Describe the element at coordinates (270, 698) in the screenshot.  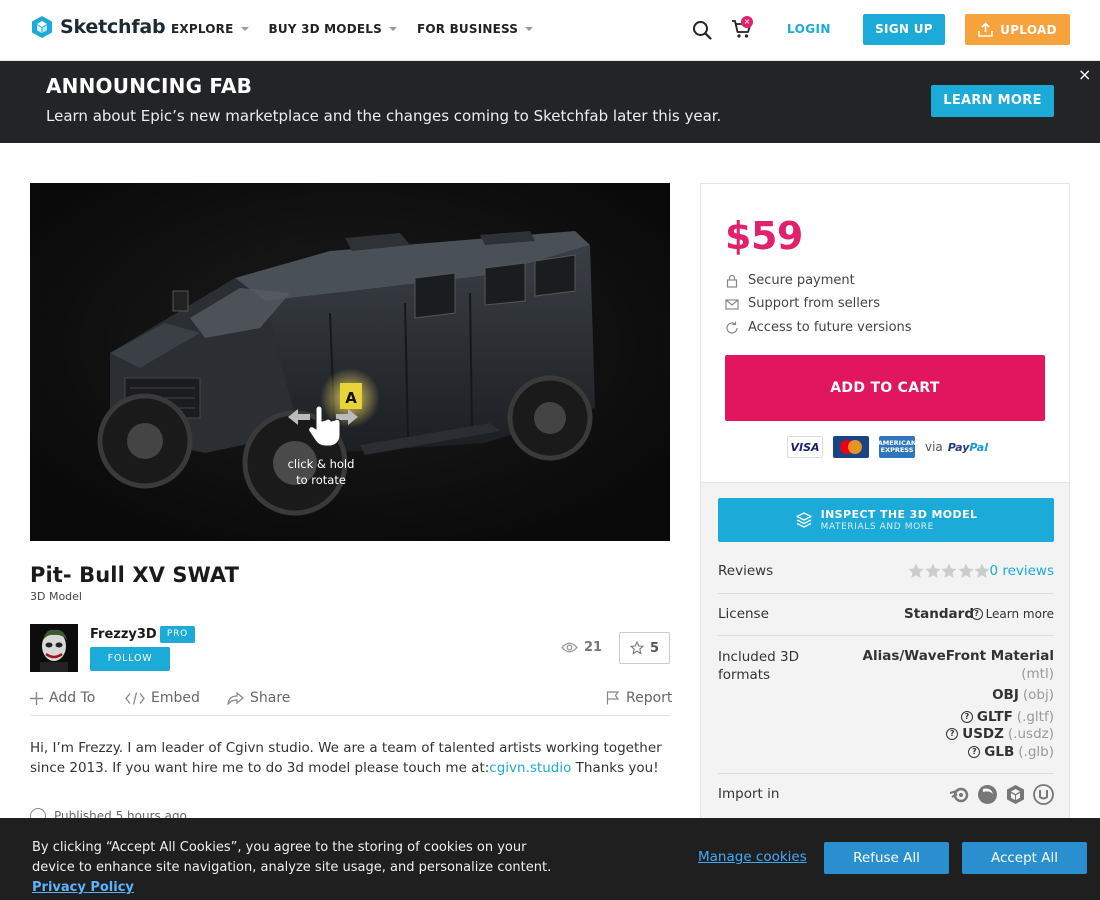
I see `share-label: Share` at that location.